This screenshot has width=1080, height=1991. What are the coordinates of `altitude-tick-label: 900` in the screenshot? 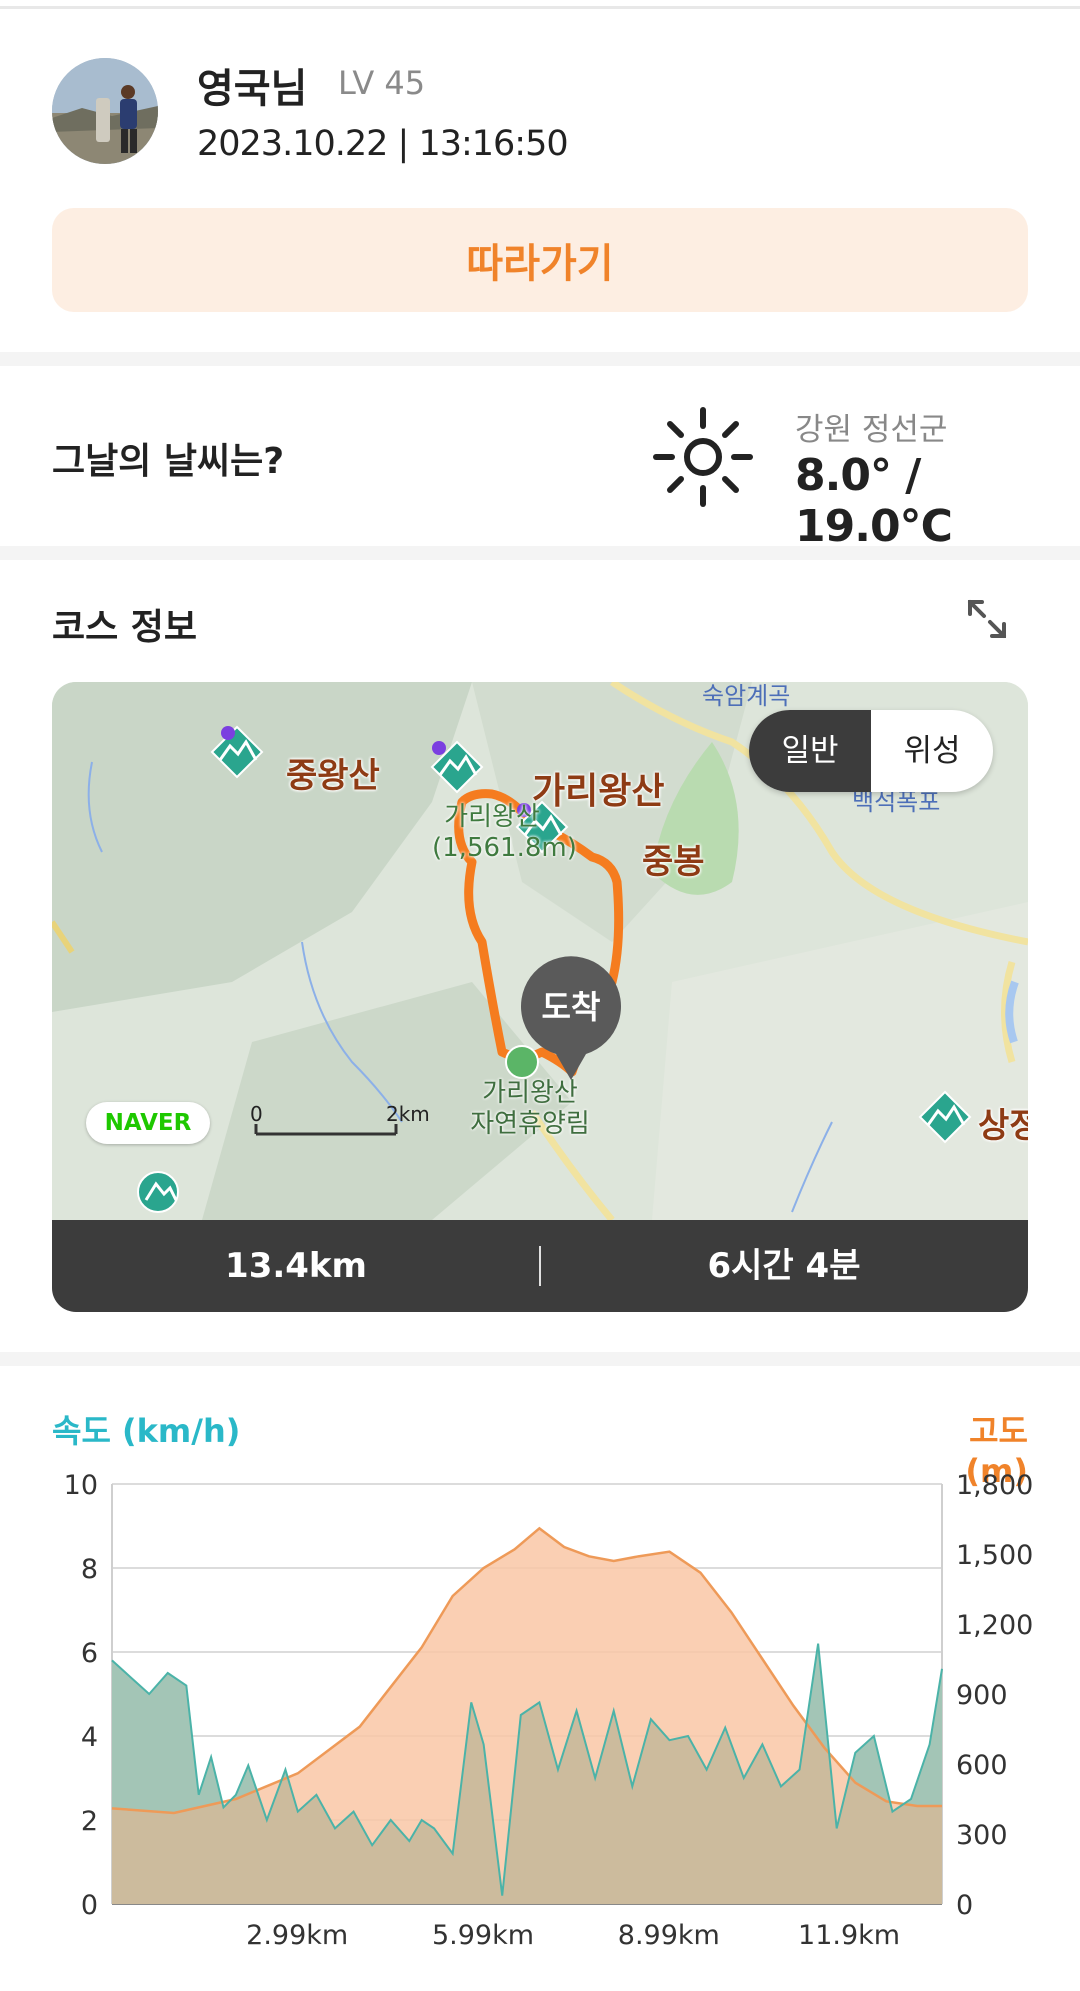 It's located at (982, 1695).